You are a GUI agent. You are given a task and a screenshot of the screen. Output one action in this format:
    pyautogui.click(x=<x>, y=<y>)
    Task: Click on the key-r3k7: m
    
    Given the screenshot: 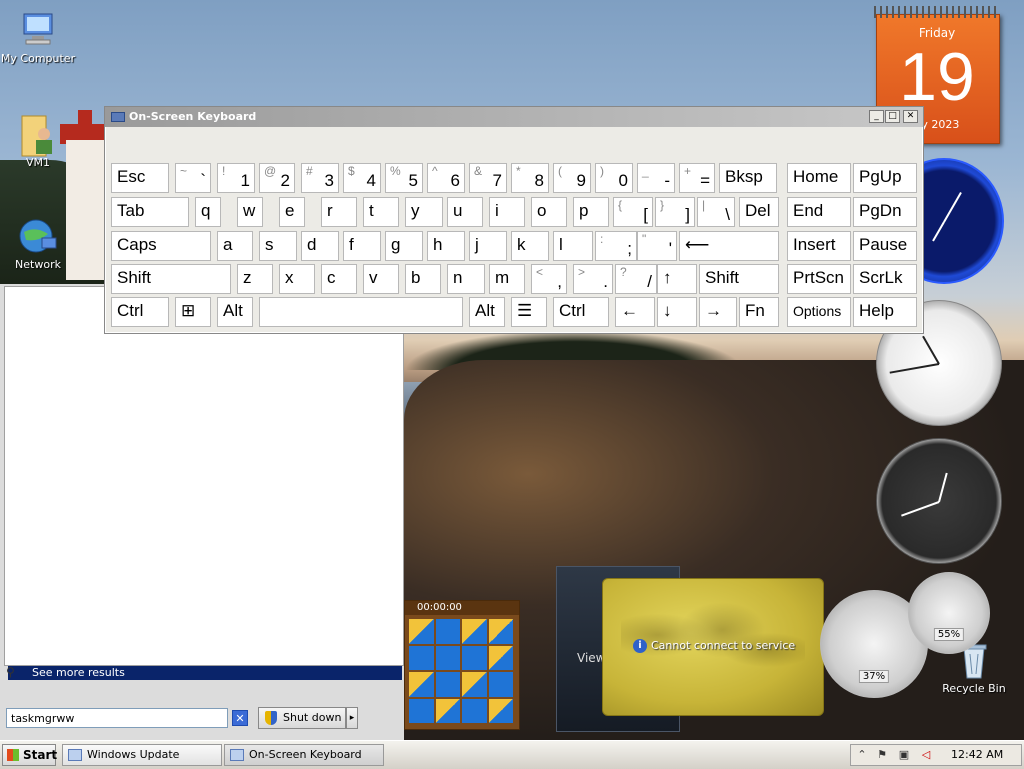 What is the action you would take?
    pyautogui.click(x=507, y=279)
    